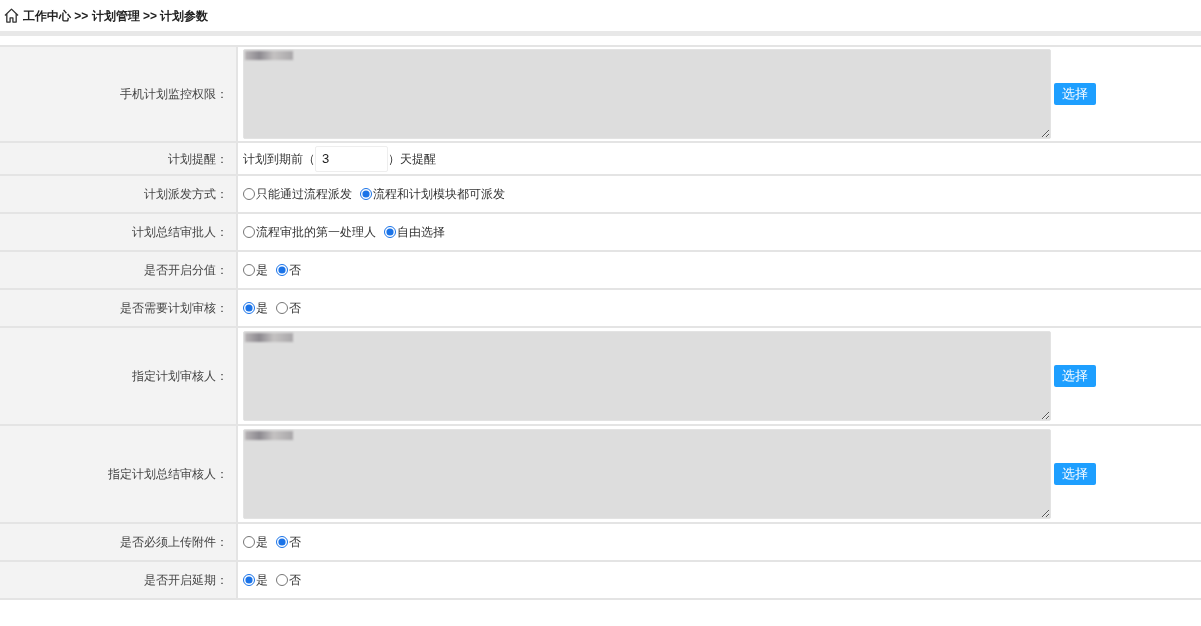 Image resolution: width=1201 pixels, height=626 pixels. I want to click on days-input: 3, so click(351, 158).